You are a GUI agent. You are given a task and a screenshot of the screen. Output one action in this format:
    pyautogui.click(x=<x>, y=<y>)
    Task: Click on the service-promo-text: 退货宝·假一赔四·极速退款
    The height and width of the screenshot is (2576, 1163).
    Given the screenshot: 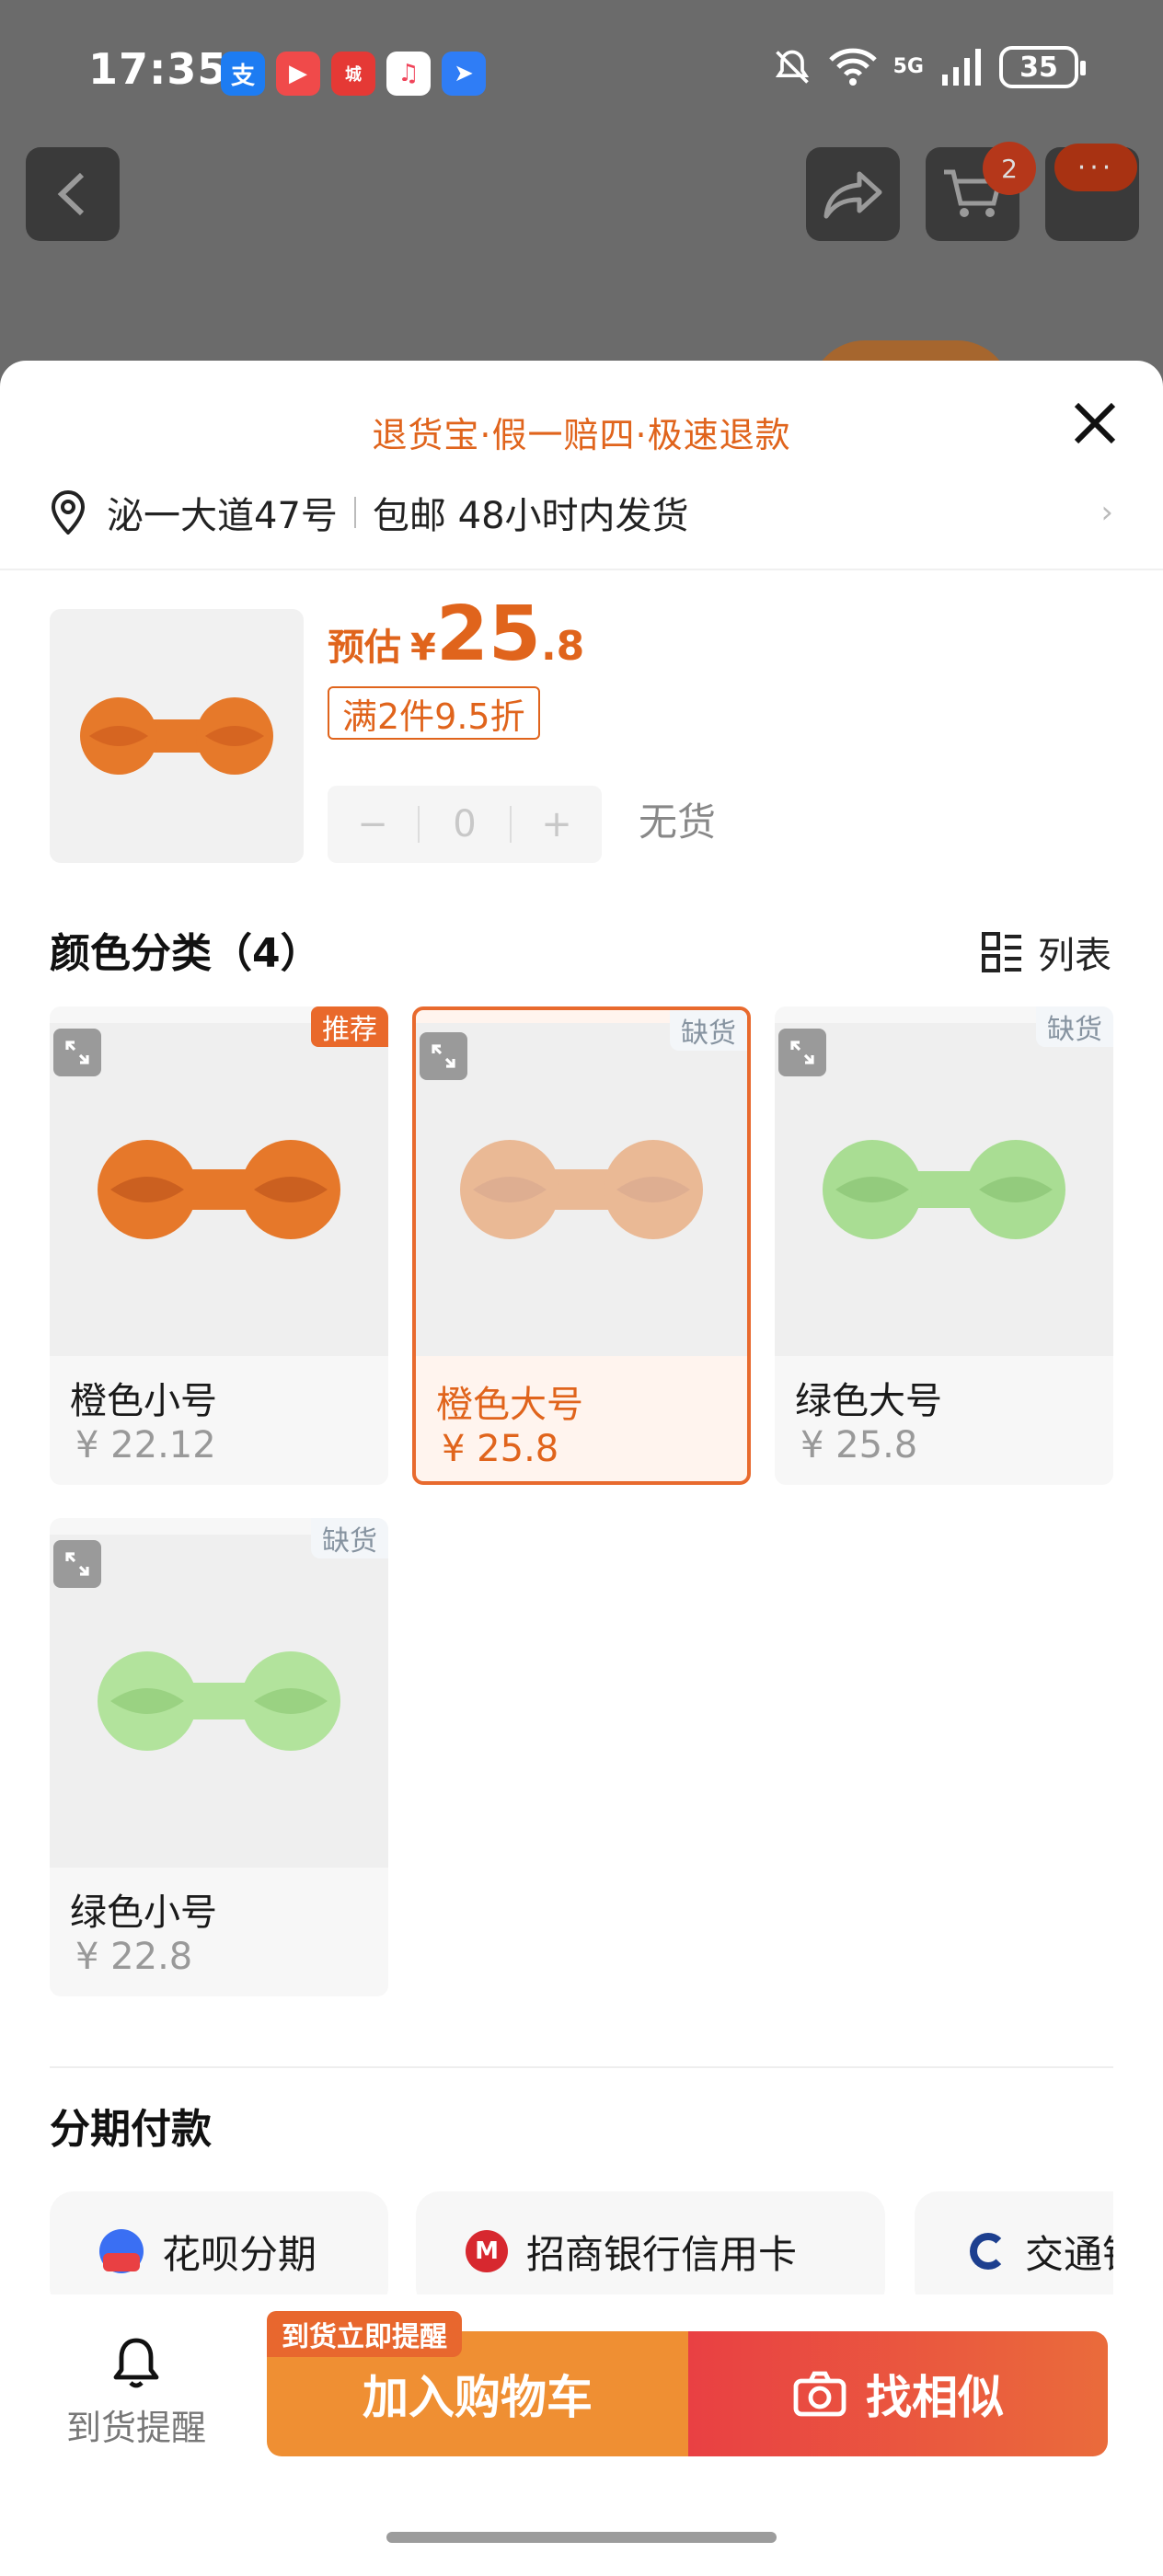 What is the action you would take?
    pyautogui.click(x=581, y=435)
    